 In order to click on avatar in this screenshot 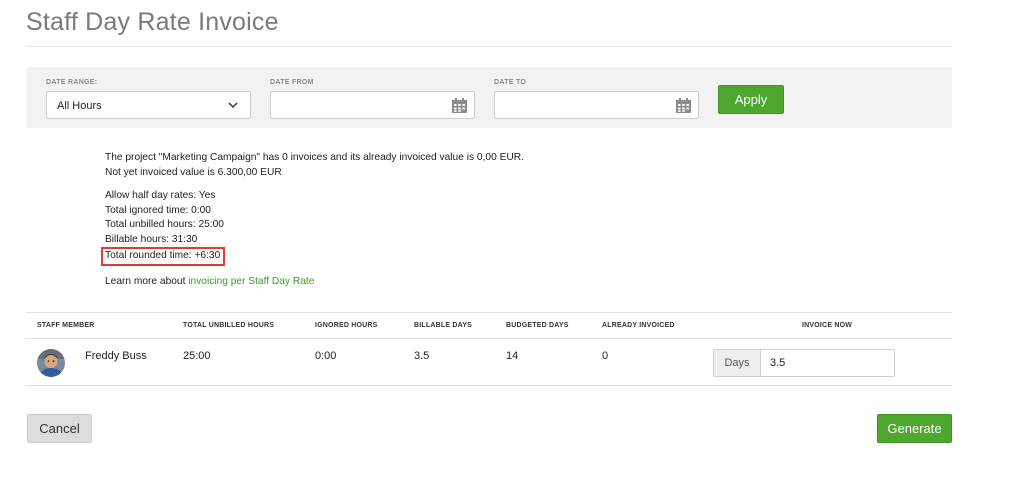, I will do `click(51, 363)`.